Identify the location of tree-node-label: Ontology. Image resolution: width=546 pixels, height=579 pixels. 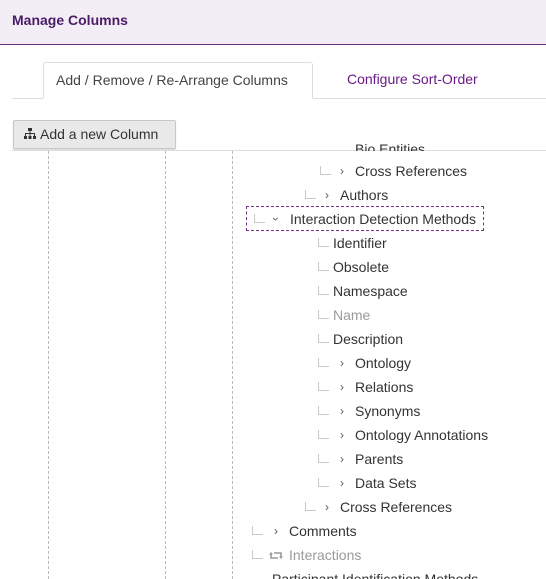
(383, 363).